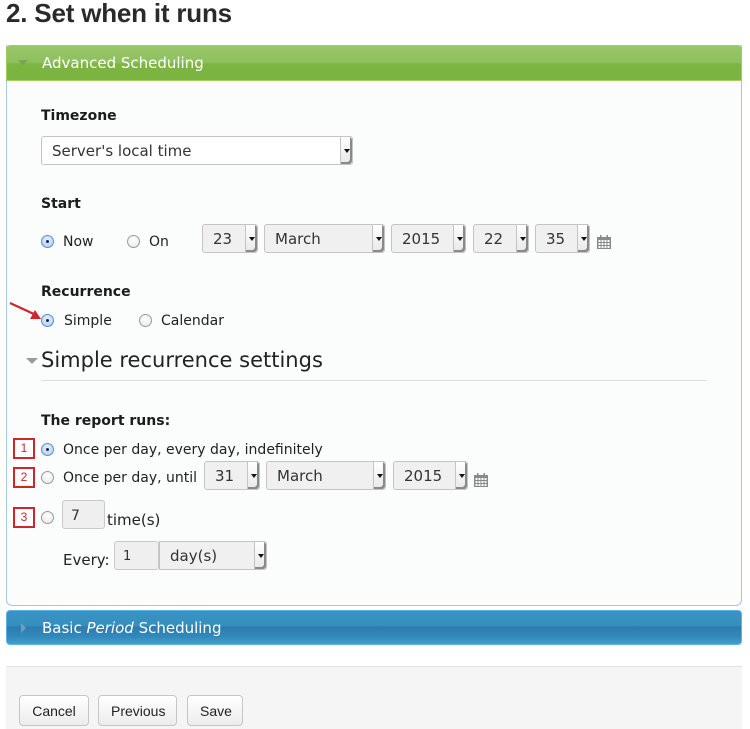  Describe the element at coordinates (88, 321) in the screenshot. I see `recurrence-simple-label: Simple` at that location.